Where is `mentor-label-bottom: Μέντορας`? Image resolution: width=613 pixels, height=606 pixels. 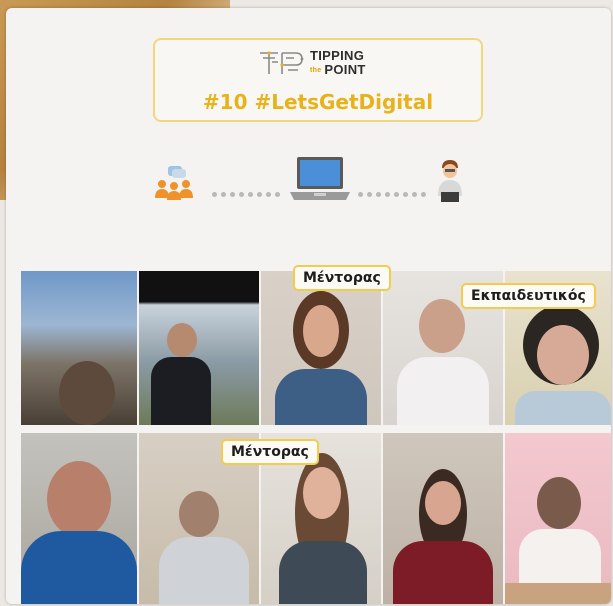 mentor-label-bottom: Μέντορας is located at coordinates (270, 452).